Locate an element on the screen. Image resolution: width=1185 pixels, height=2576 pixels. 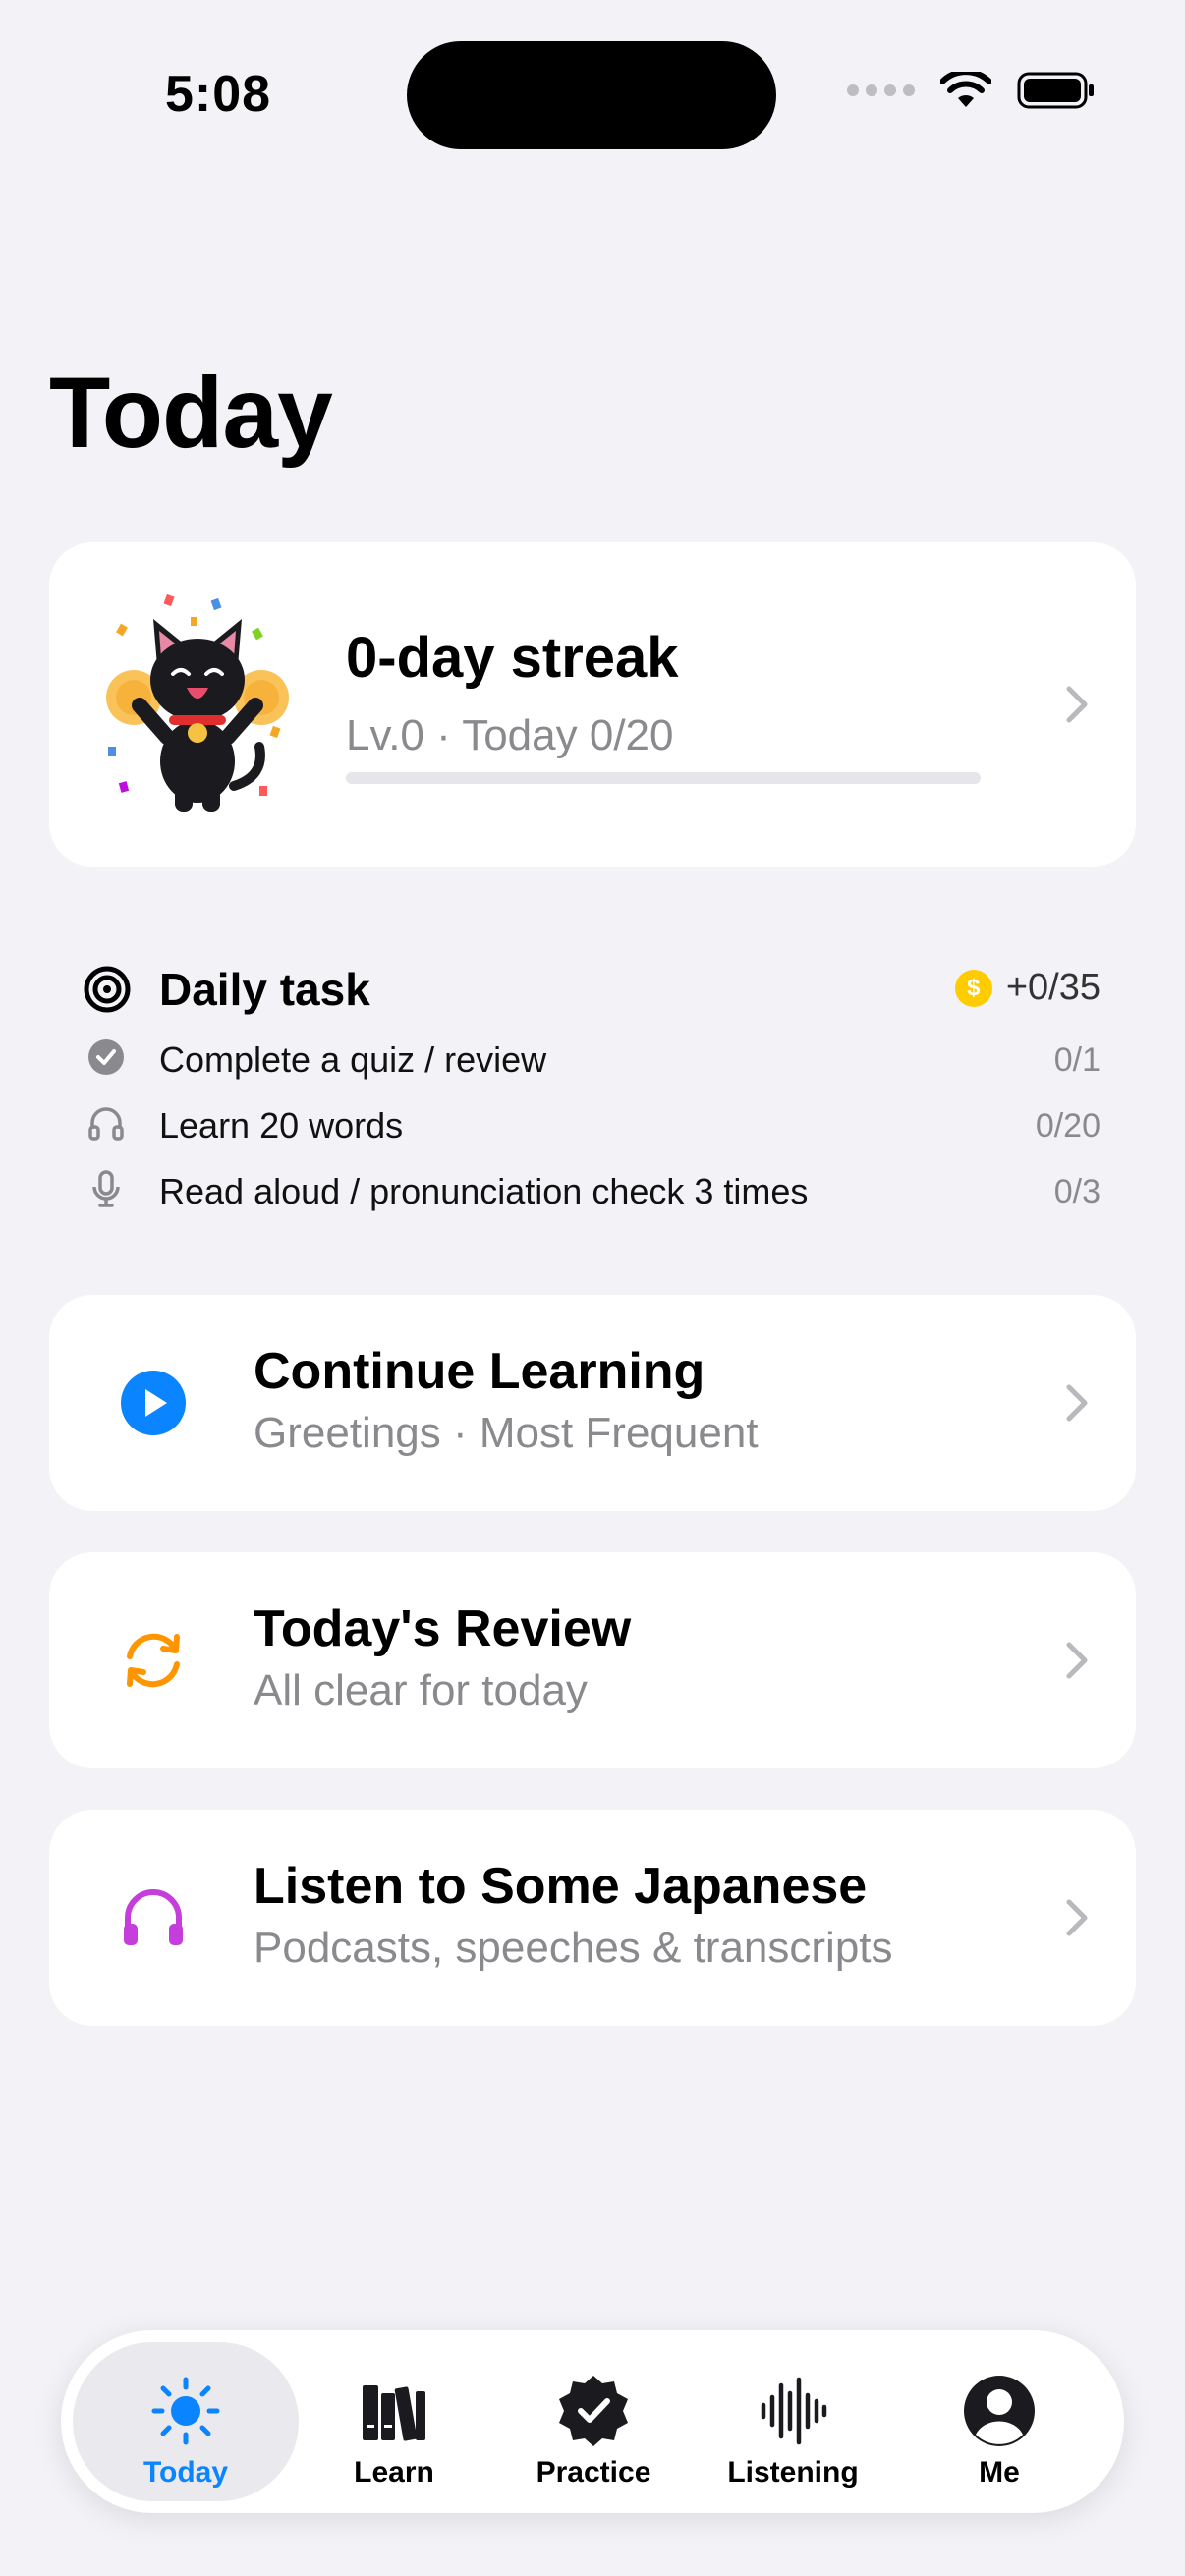
task-label: Read aloud / pronunciation check 3 times is located at coordinates (484, 1191).